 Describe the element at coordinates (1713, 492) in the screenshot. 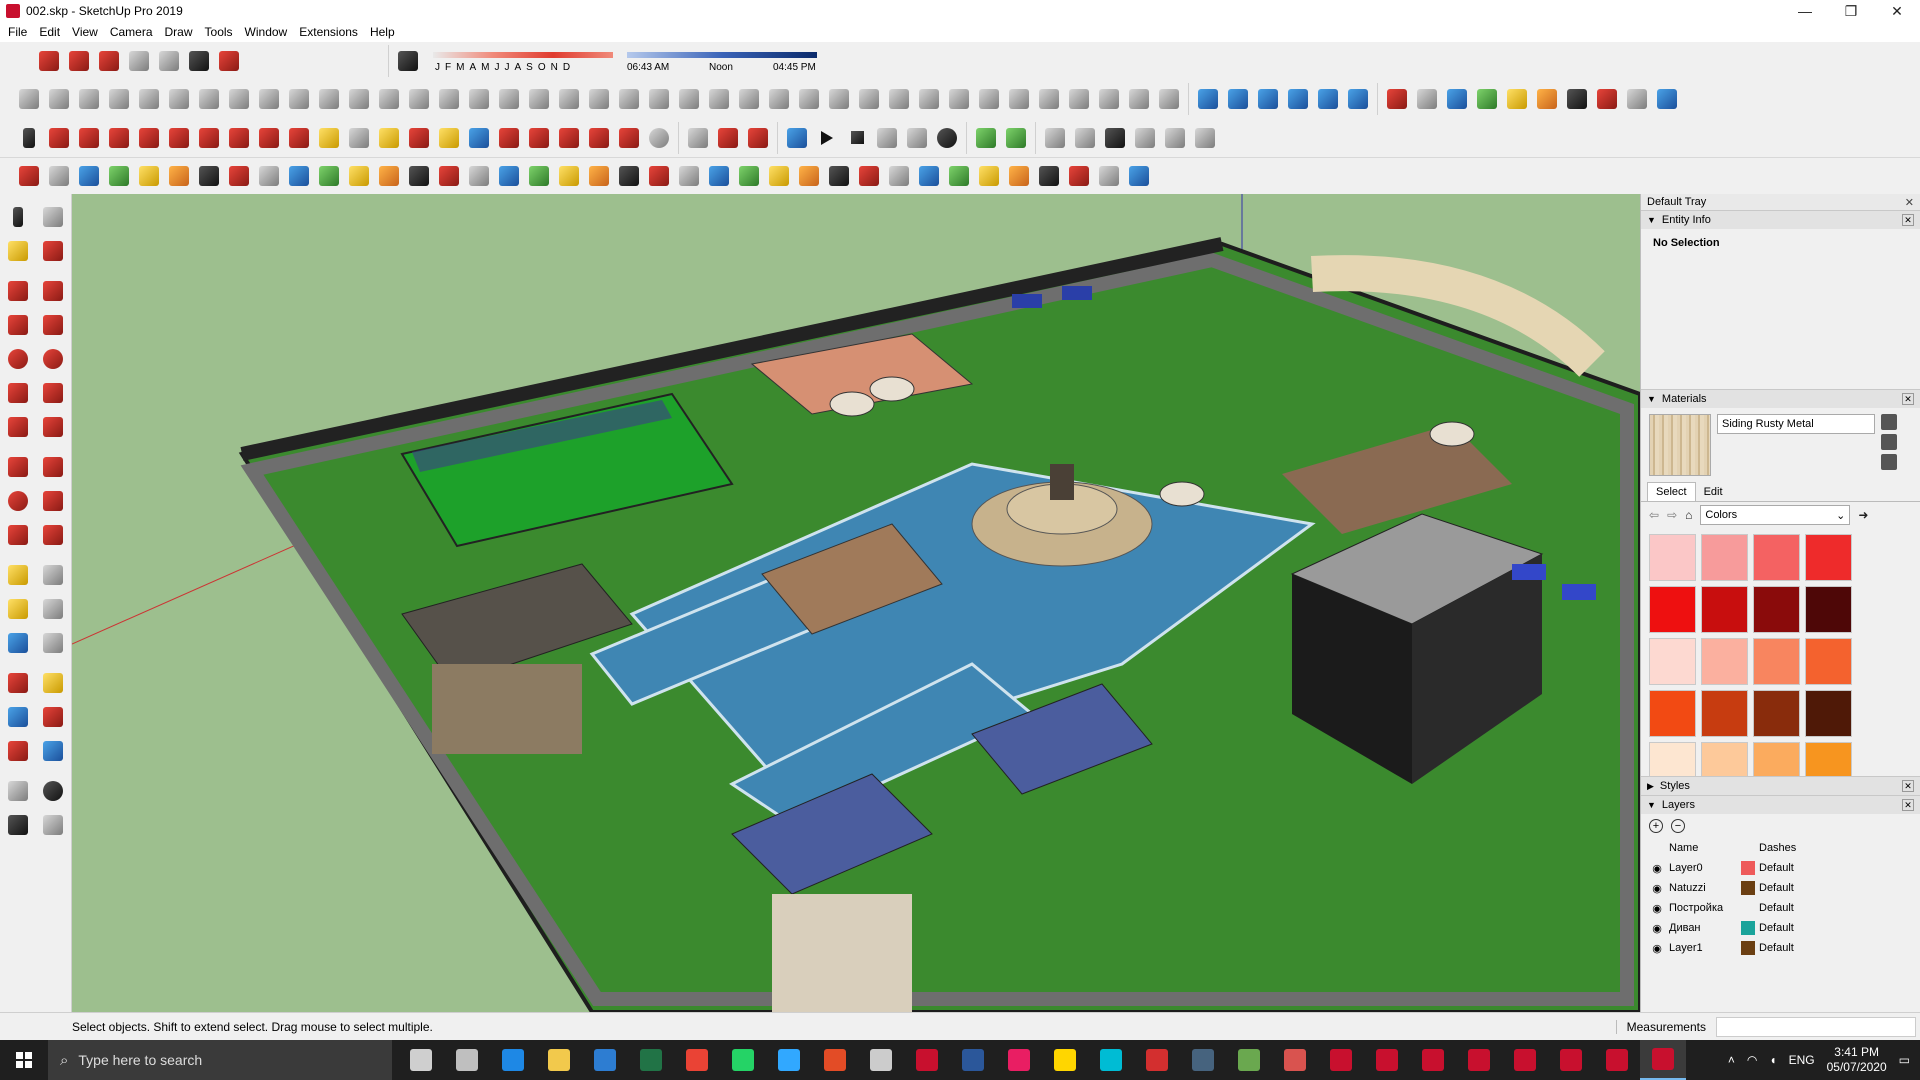

I see `tab-edit: Edit` at that location.